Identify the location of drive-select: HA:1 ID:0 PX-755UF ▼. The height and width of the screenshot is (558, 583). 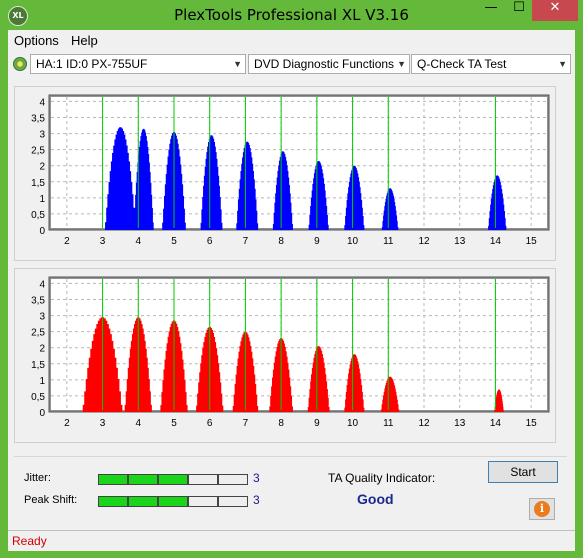
(138, 64).